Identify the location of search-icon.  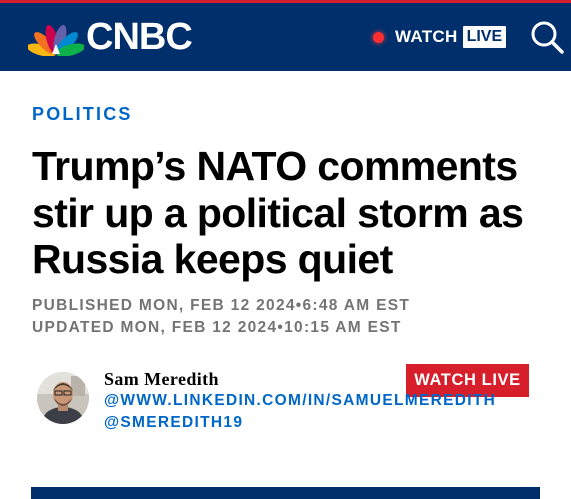
(547, 37).